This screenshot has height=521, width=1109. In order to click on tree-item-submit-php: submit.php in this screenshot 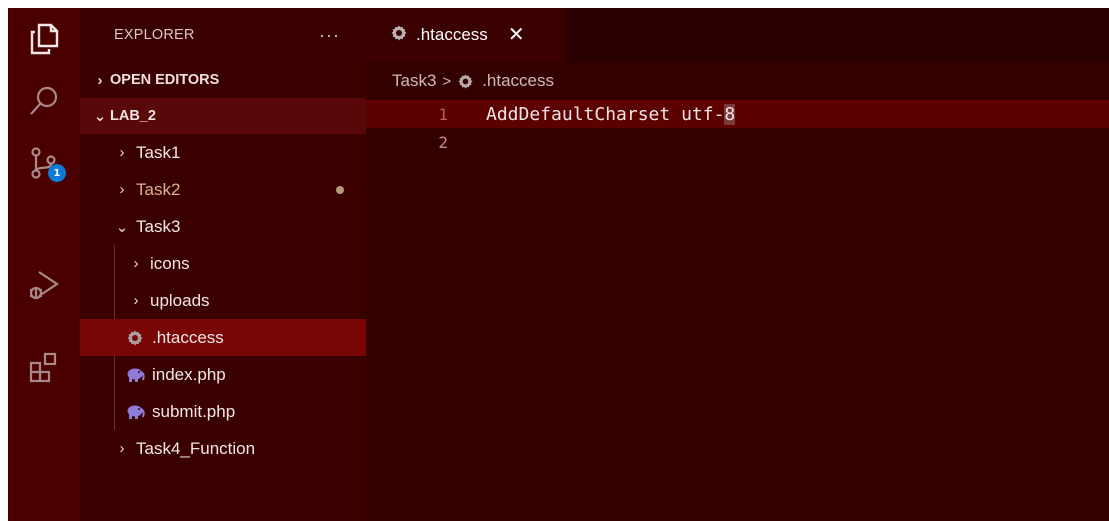, I will do `click(223, 411)`.